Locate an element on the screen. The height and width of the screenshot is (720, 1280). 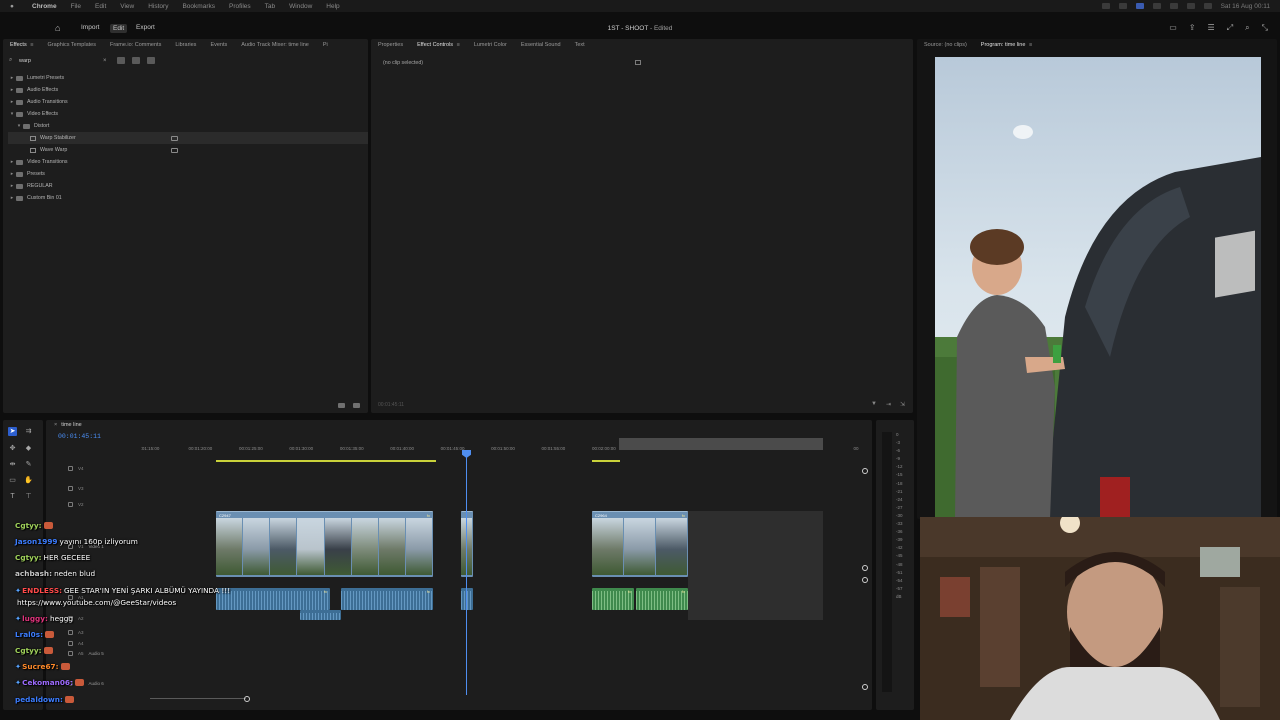
tab-program-monitor: Program: time line ≡ is located at coordinates (1006, 45).